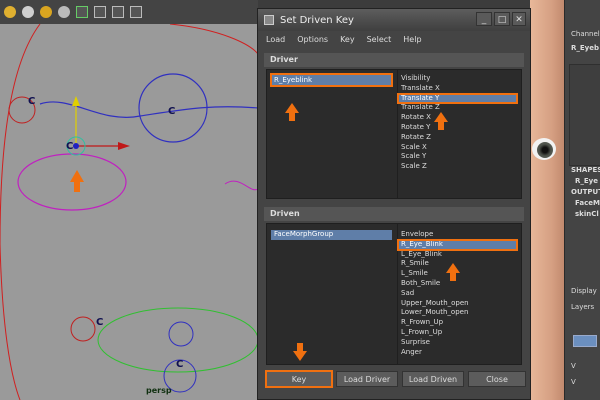  I want to click on face-outline-curve-top, so click(213, 39).